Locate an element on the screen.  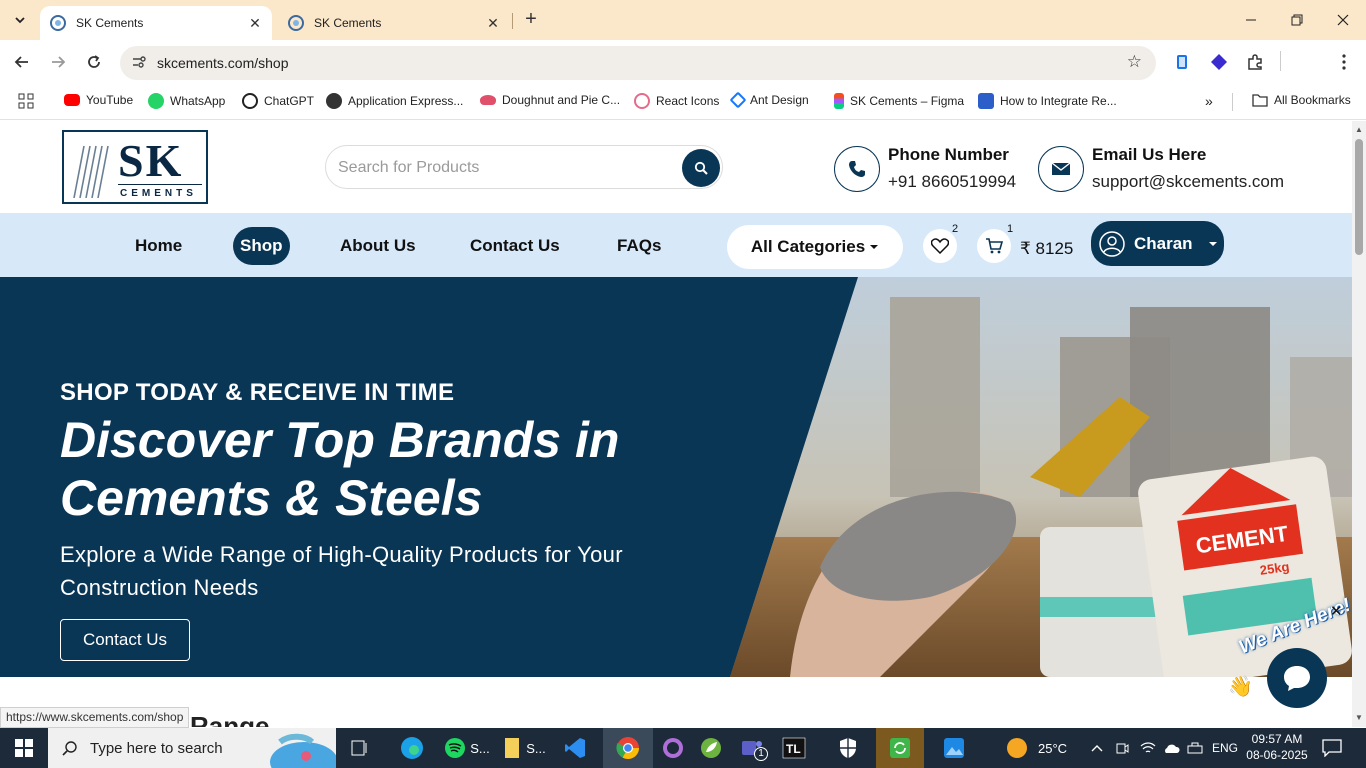
notifications-button is located at coordinates (1332, 748).